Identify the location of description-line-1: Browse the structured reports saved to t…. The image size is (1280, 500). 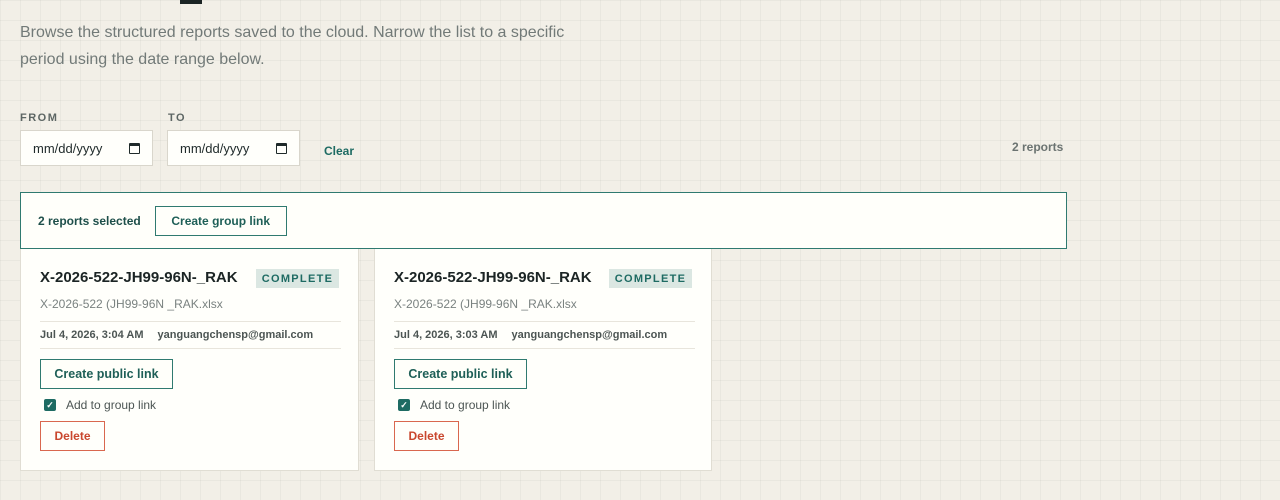
(292, 32).